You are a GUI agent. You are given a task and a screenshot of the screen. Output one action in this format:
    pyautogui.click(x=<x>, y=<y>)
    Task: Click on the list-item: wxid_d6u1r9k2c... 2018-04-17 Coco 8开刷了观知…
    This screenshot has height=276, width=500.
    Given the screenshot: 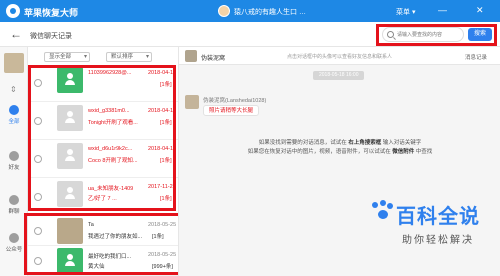 What is the action you would take?
    pyautogui.click(x=103, y=159)
    